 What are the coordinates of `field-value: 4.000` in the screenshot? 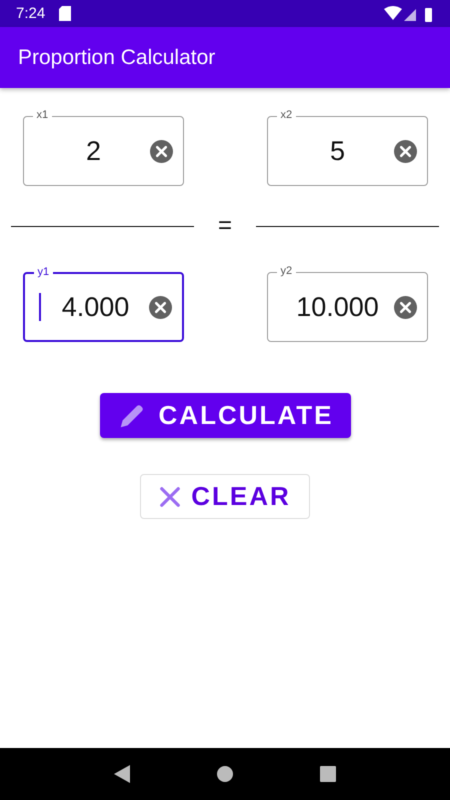 It's located at (95, 307).